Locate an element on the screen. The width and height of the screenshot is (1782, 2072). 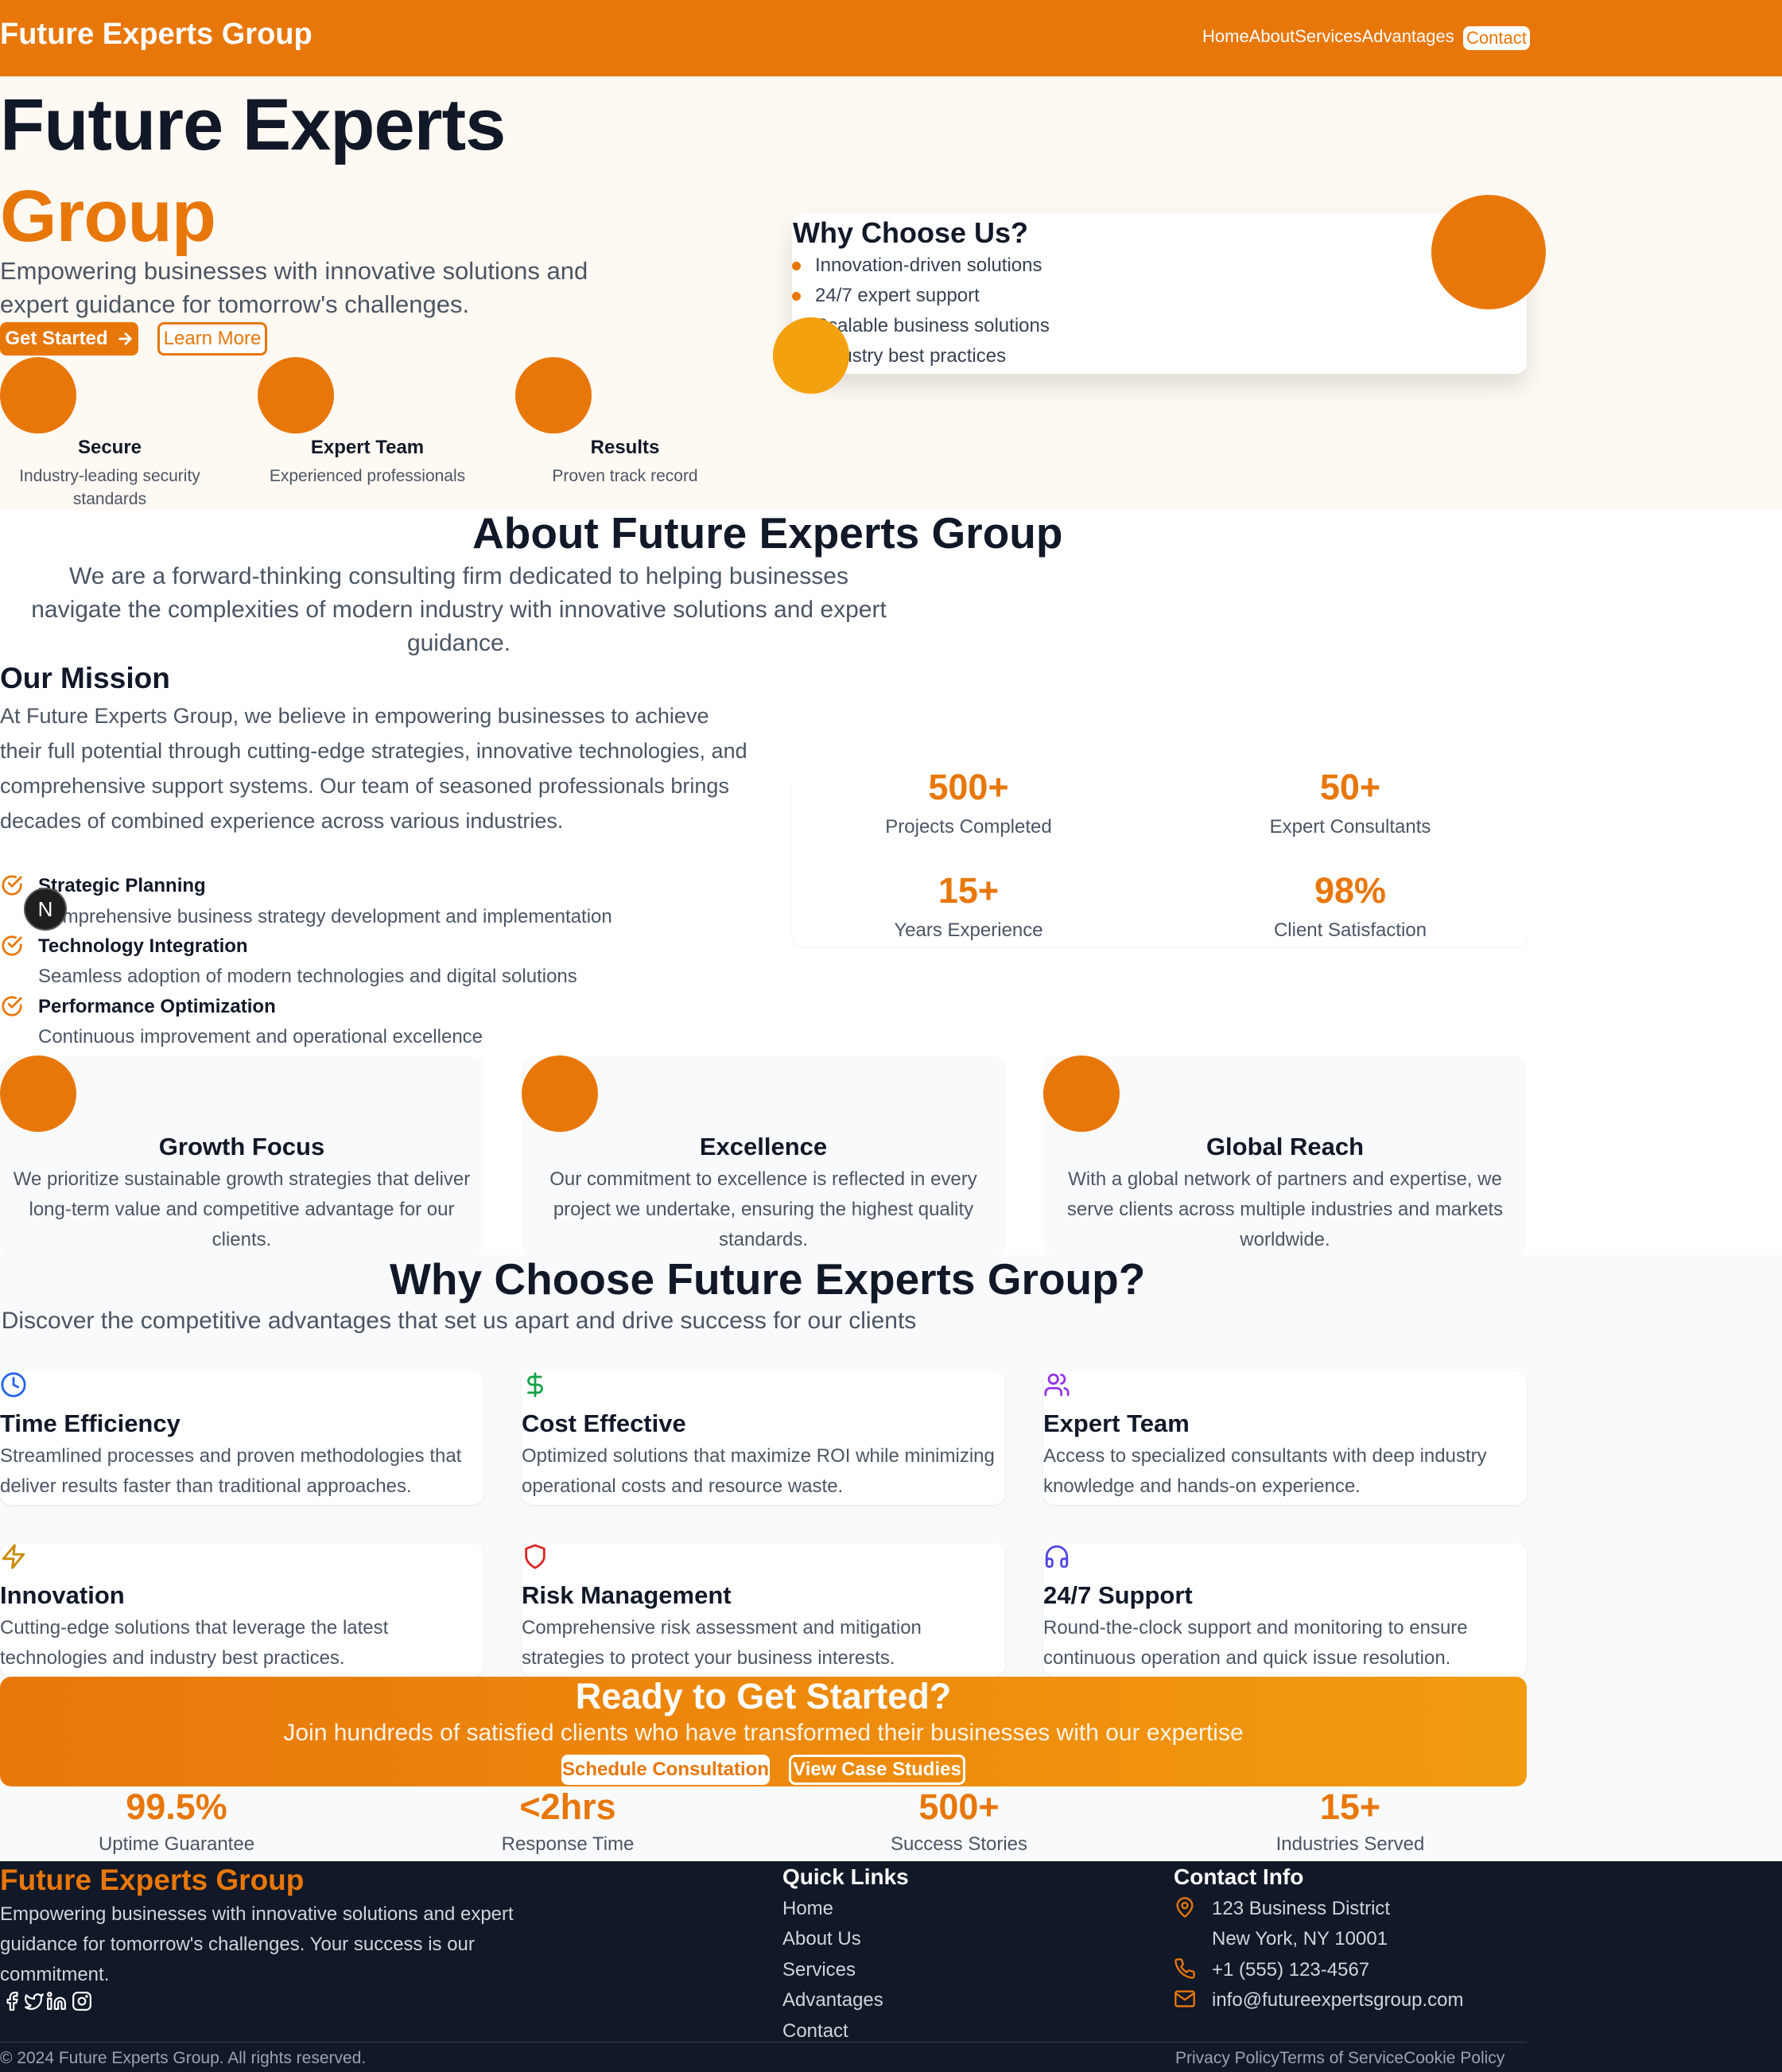
advantages-title: Why Choose Future Experts Group? is located at coordinates (768, 1279).